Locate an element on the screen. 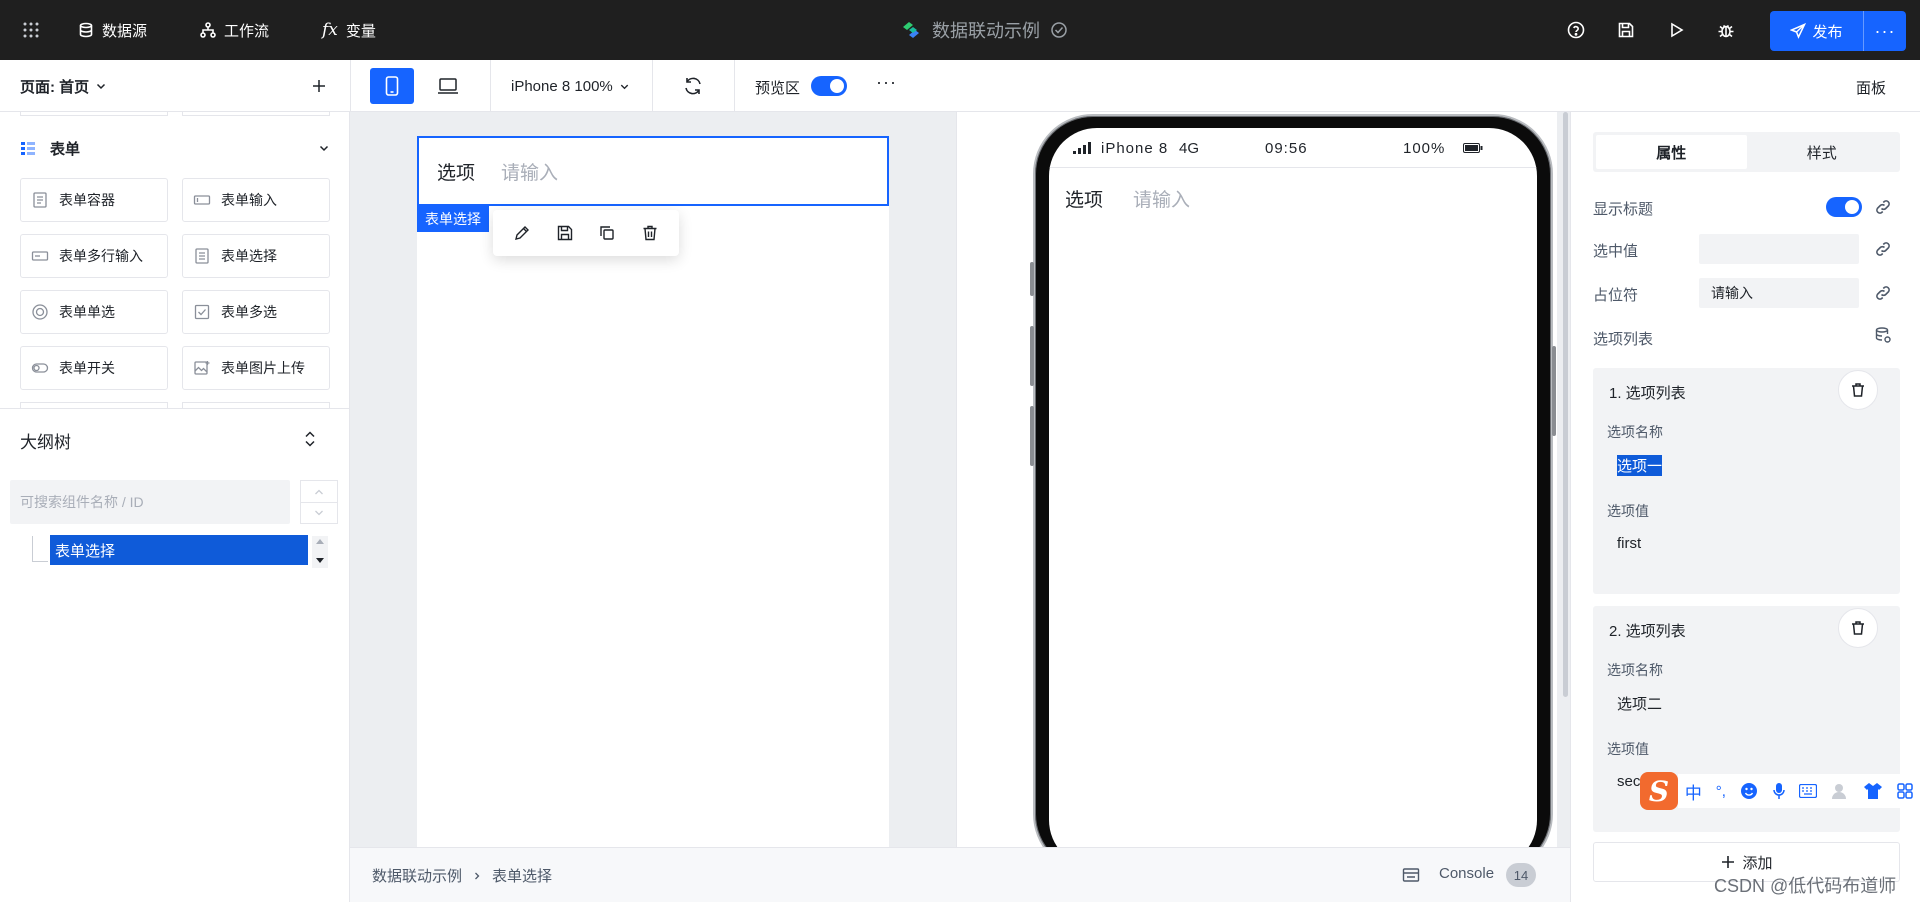  component-form-checkbox: 表单多选 is located at coordinates (256, 312).